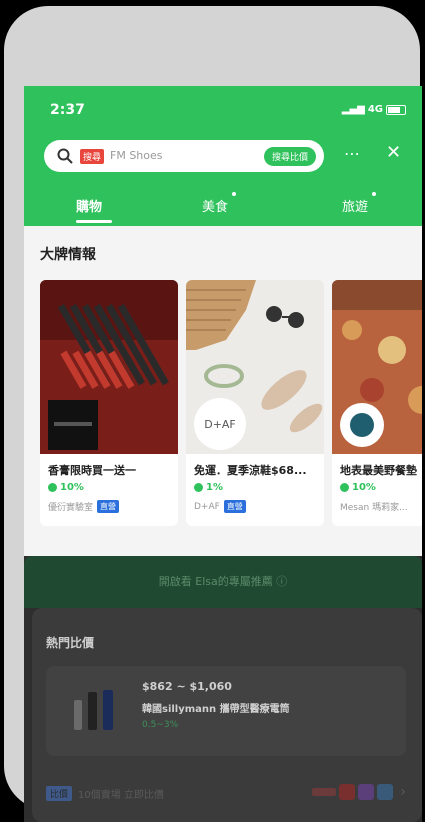 This screenshot has height=822, width=425. I want to click on battery-icon, so click(396, 109).